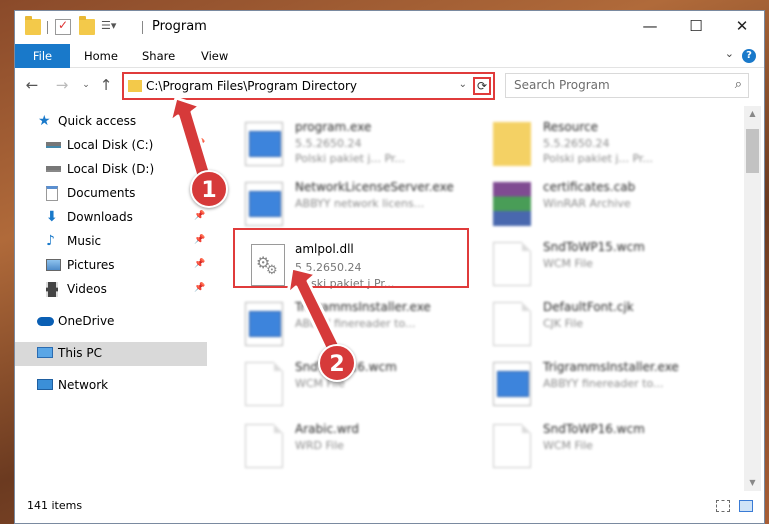 This screenshot has height=524, width=769. Describe the element at coordinates (63, 26) in the screenshot. I see `properties-icon: ✓` at that location.